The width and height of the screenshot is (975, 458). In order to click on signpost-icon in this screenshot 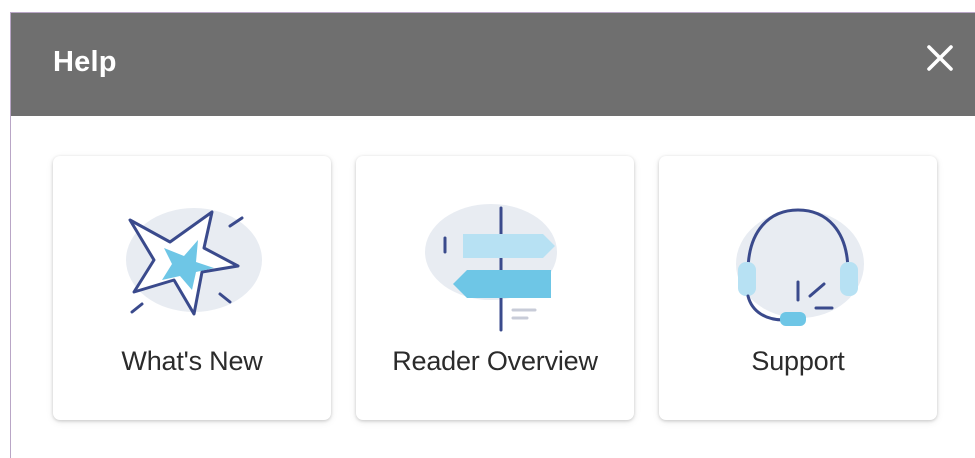, I will do `click(495, 265)`.